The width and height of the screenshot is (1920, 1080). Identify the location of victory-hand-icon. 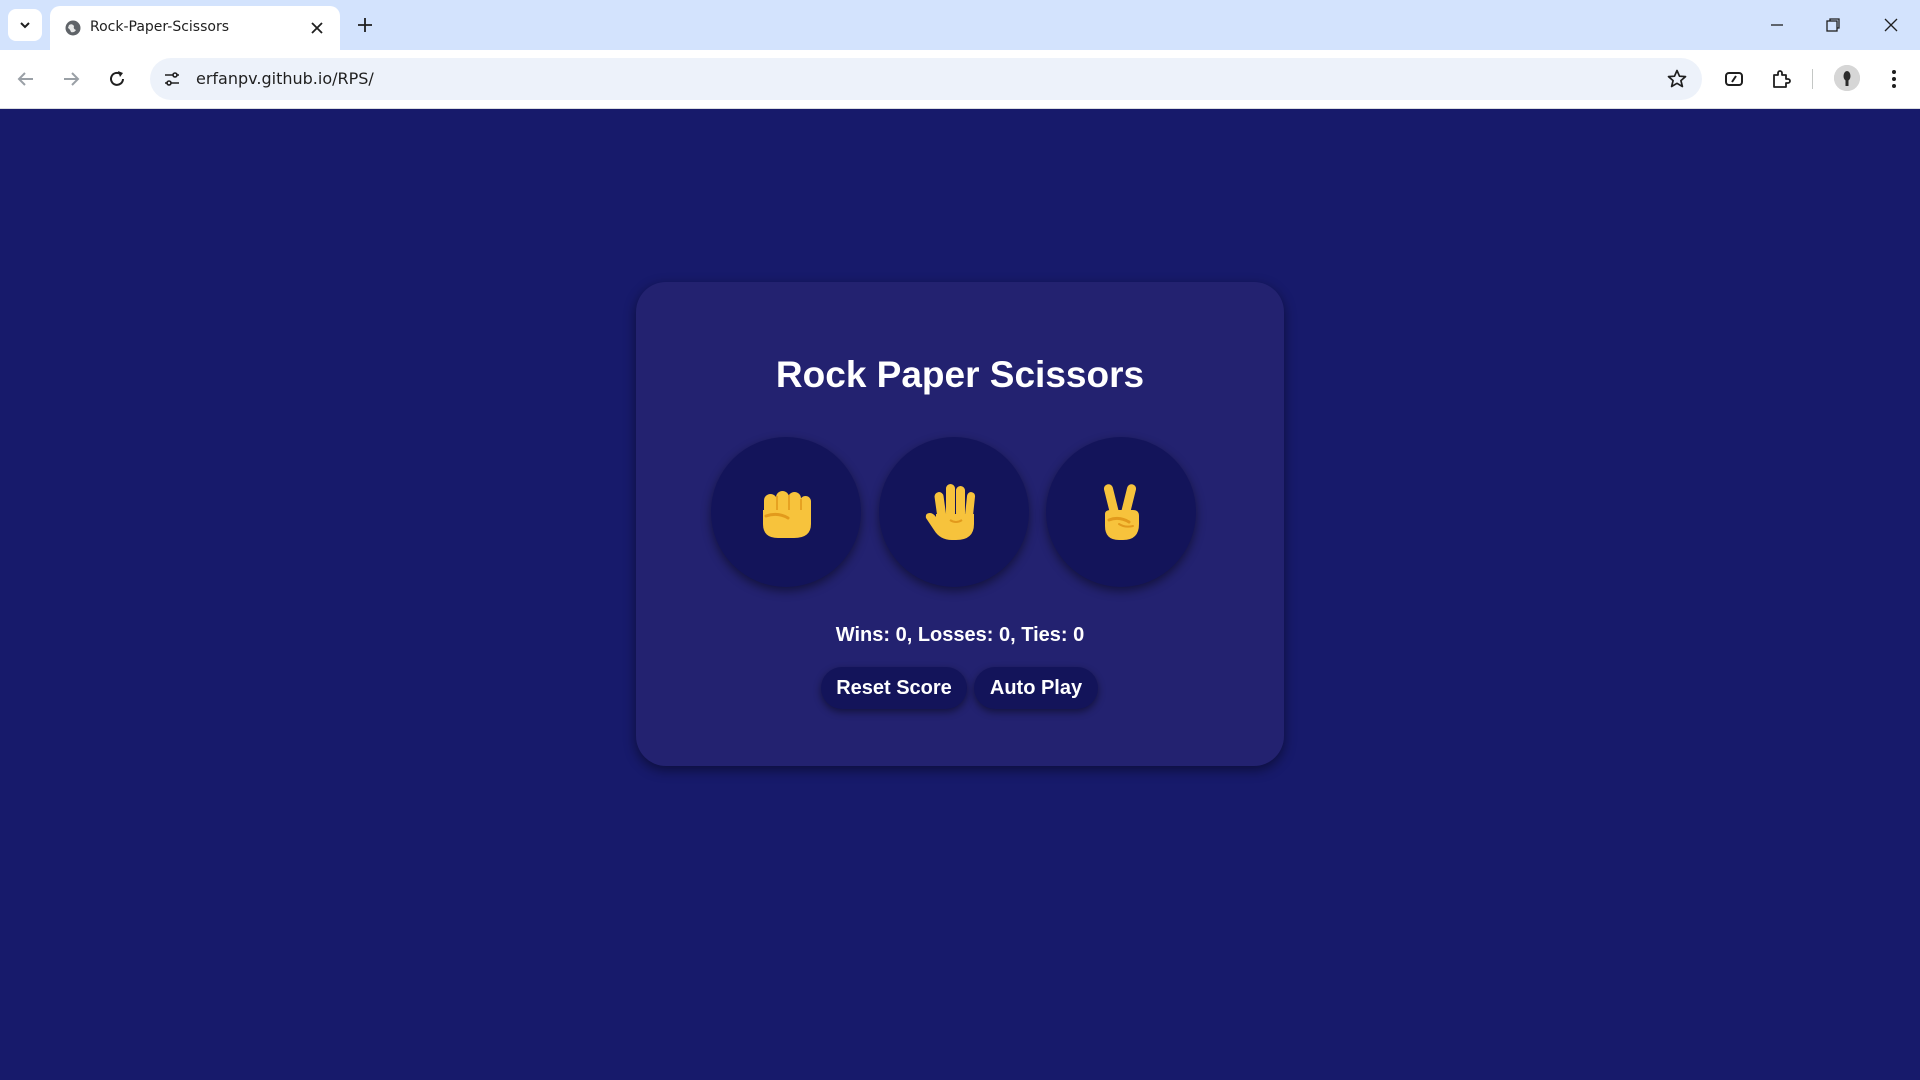
(1121, 512).